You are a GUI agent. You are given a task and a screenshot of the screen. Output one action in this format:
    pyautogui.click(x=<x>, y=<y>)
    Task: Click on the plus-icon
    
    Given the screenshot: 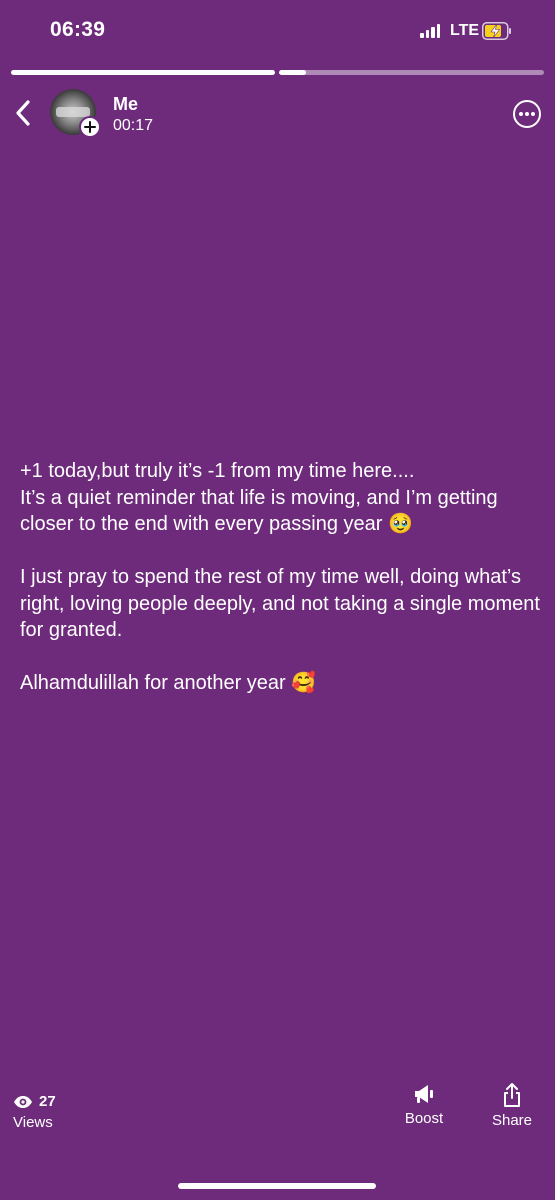 What is the action you would take?
    pyautogui.click(x=90, y=127)
    